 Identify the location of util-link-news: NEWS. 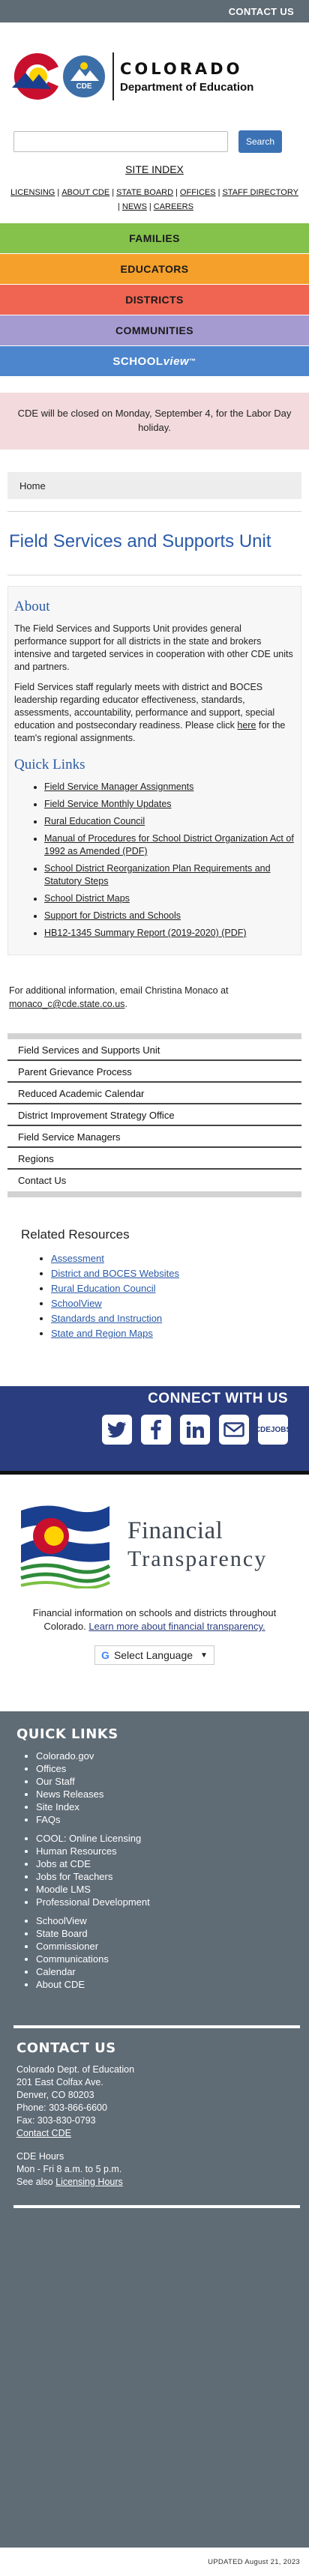
(134, 206).